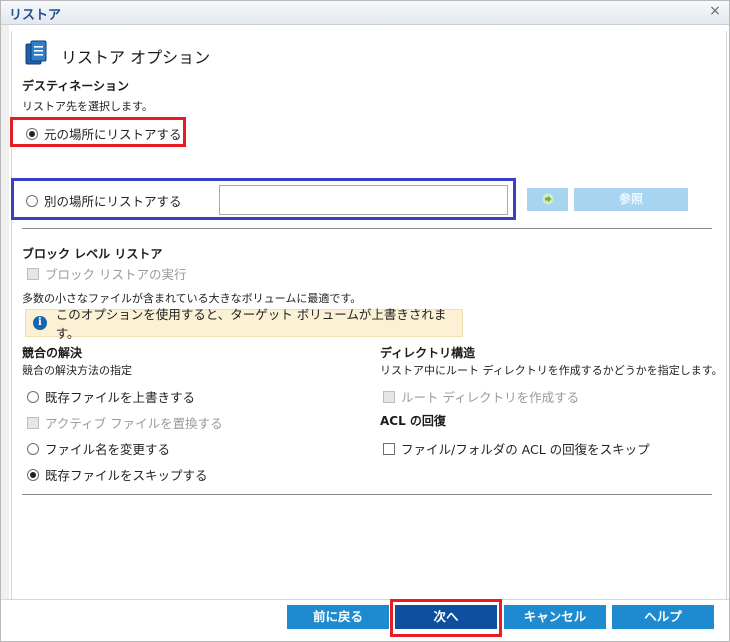 This screenshot has height=642, width=730. Describe the element at coordinates (525, 449) in the screenshot. I see `skip-acl-label: ファイル/フォルダの ACL の回復をスキップ` at that location.